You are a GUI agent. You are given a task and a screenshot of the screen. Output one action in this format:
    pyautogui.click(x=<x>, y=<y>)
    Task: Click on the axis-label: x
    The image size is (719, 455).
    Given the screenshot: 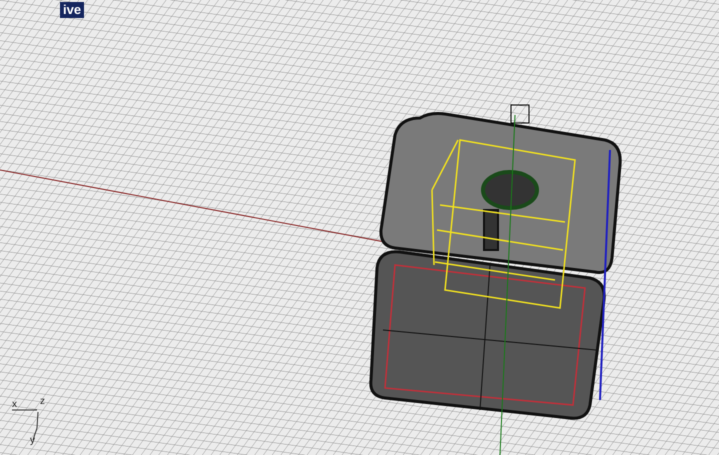 What is the action you would take?
    pyautogui.click(x=14, y=404)
    